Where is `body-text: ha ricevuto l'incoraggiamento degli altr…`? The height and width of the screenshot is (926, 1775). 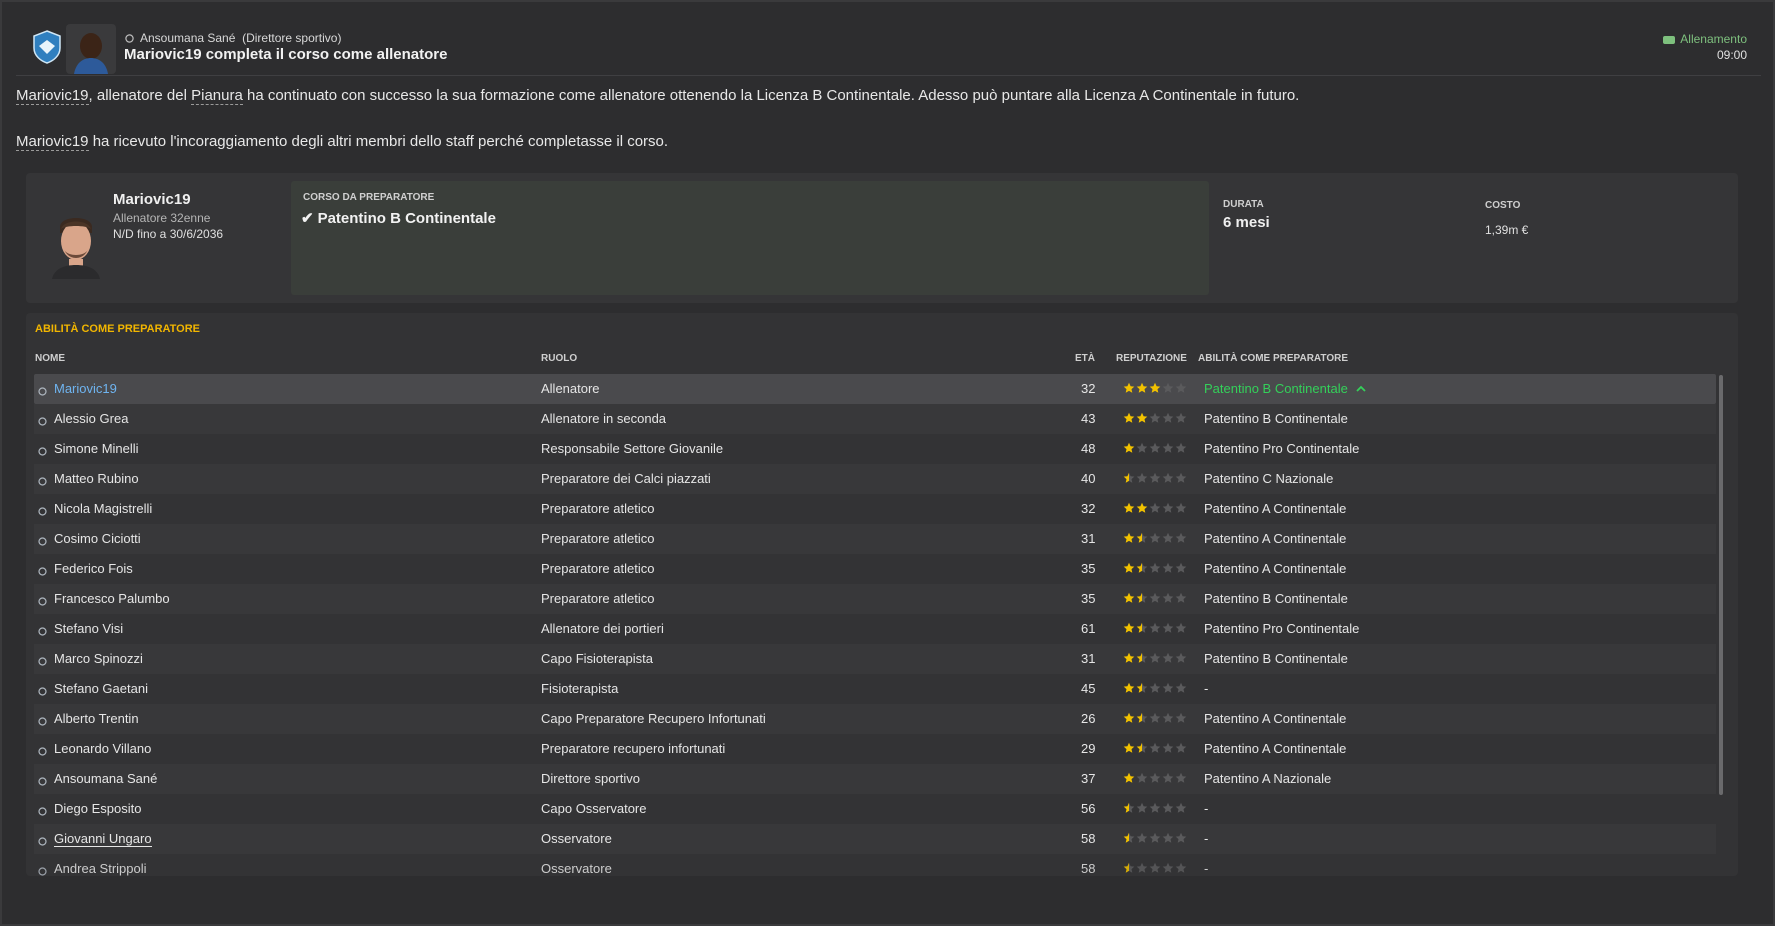 body-text: ha ricevuto l'incoraggiamento degli altr… is located at coordinates (378, 141).